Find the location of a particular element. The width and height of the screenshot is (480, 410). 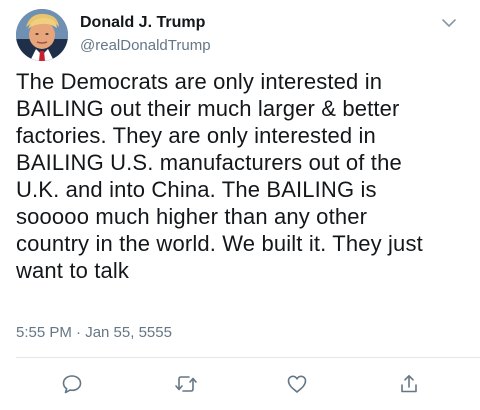

author-handle: @realDonaldTrump is located at coordinates (145, 45).